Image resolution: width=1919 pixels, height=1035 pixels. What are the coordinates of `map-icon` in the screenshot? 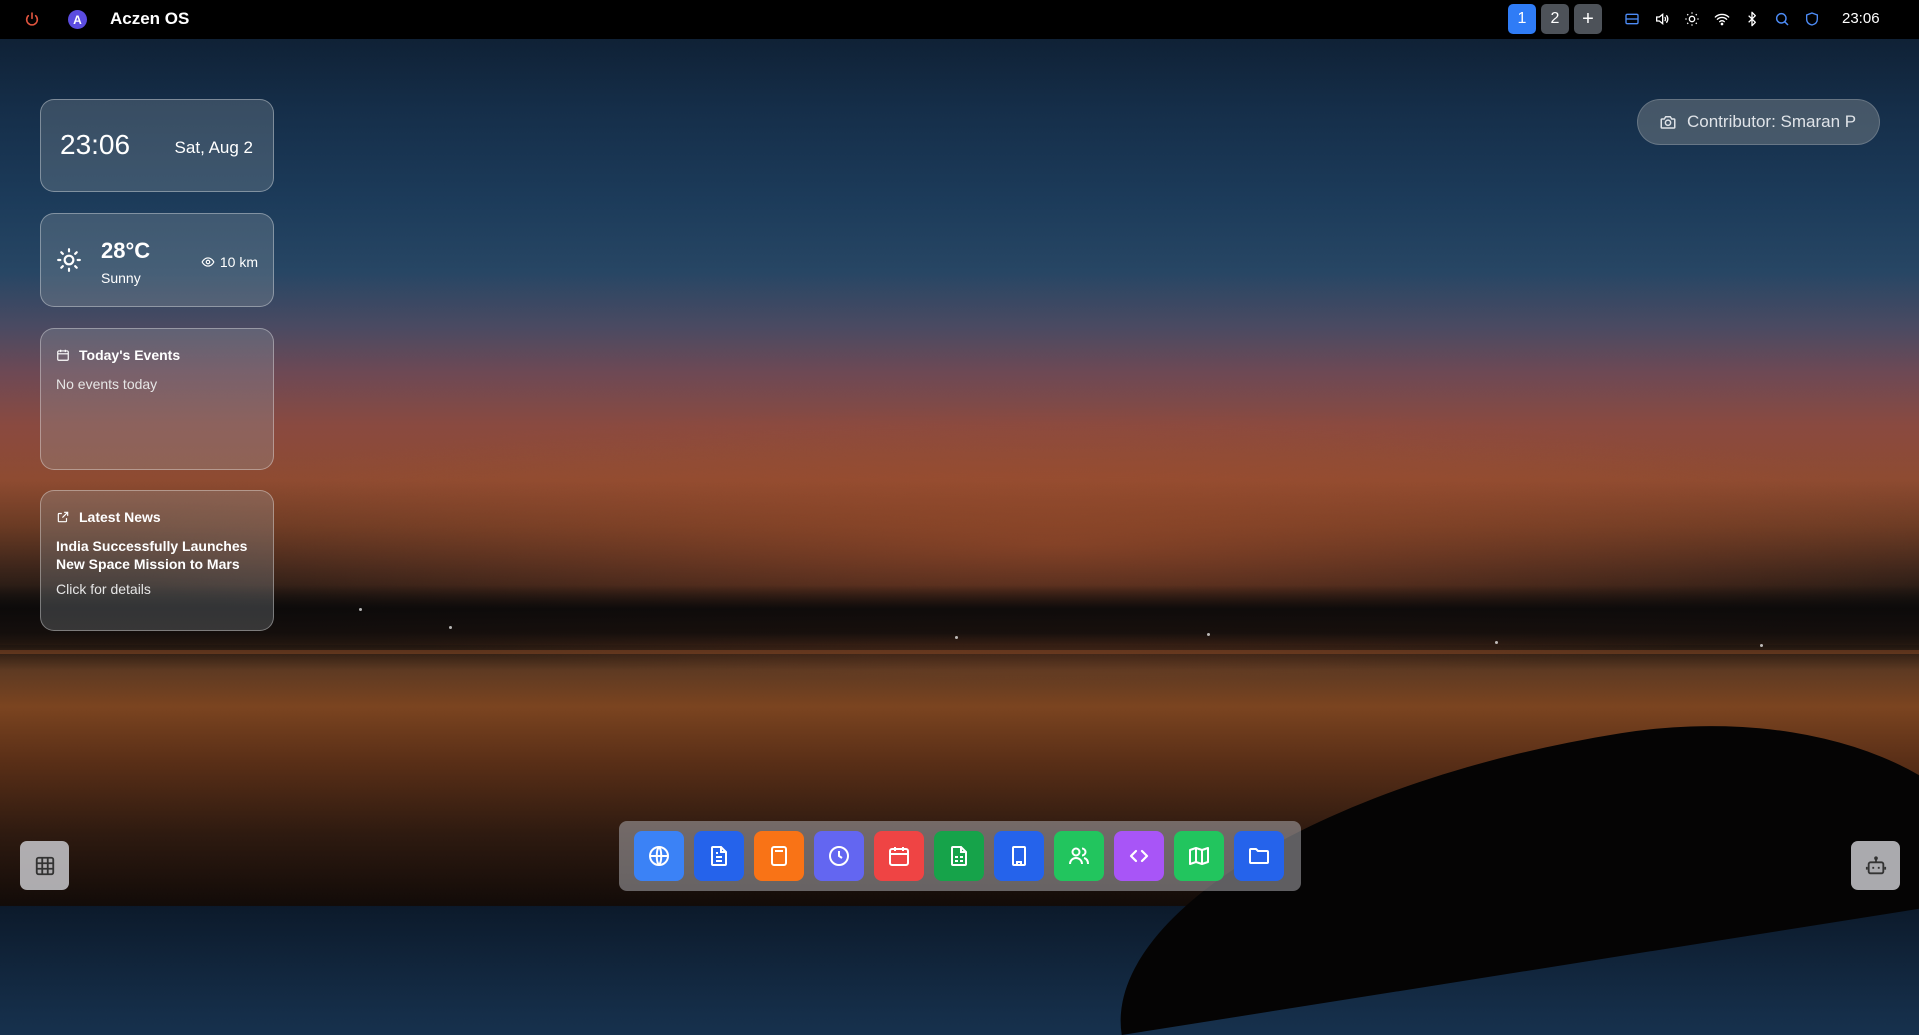 It's located at (1199, 856).